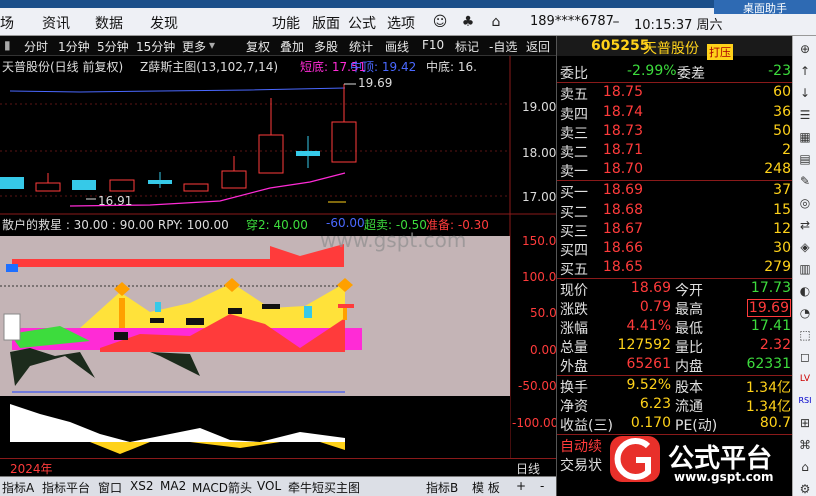  Describe the element at coordinates (292, 46) in the screenshot. I see `toolbar-overlay: 叠加` at that location.